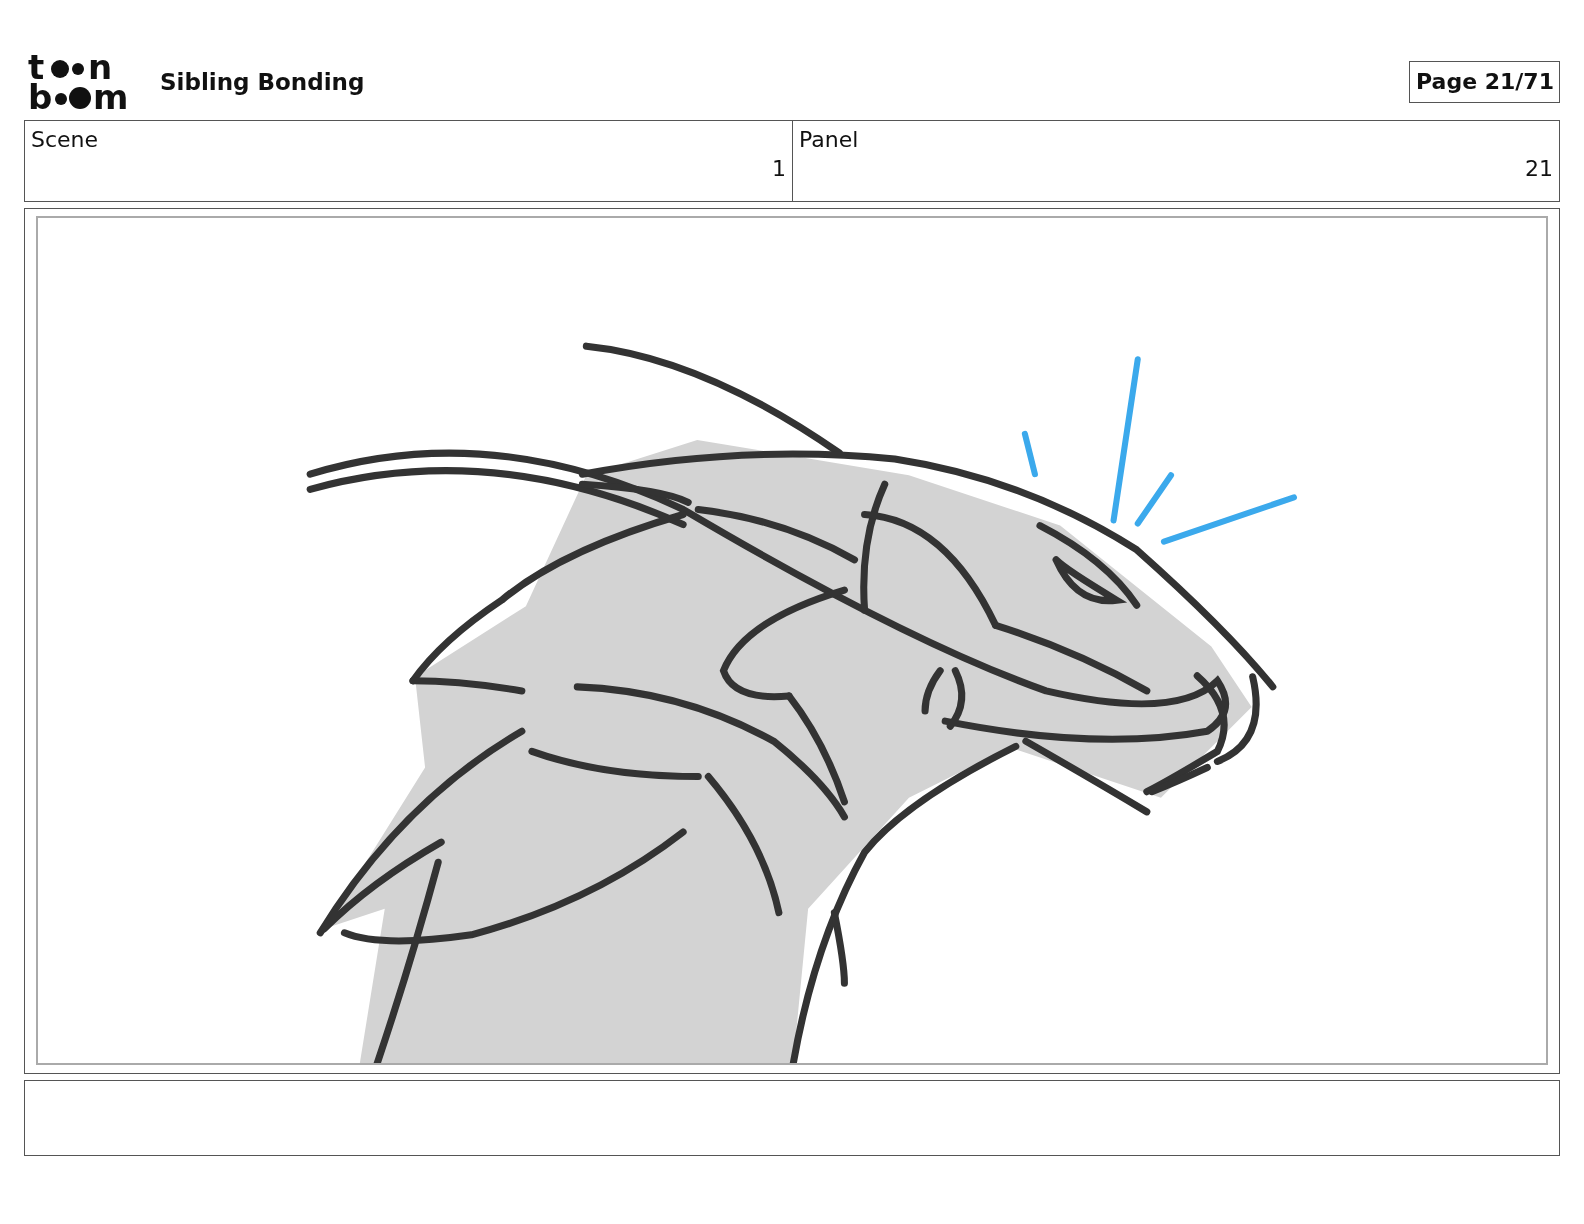 The image size is (1584, 1224). I want to click on document-title: Sibling Bonding, so click(262, 82).